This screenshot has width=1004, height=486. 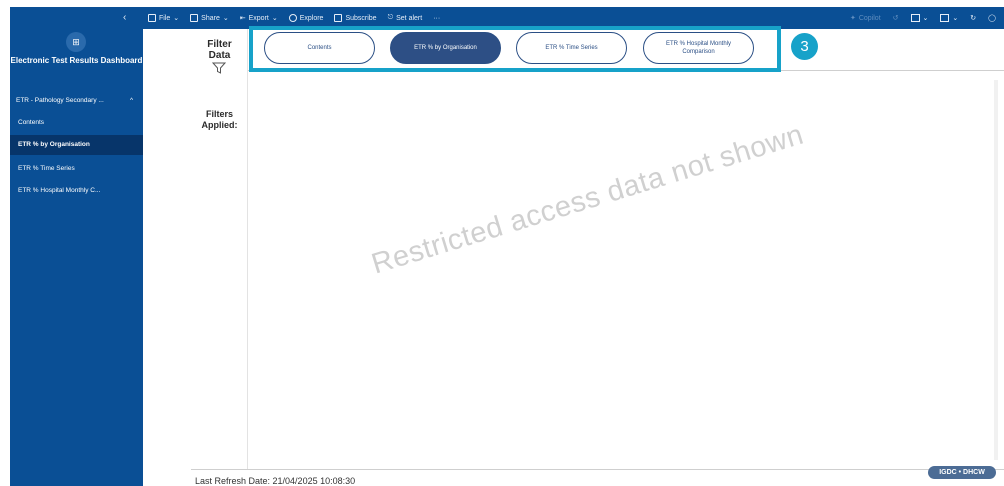 I want to click on set-alert-label: Set alert, so click(x=409, y=18).